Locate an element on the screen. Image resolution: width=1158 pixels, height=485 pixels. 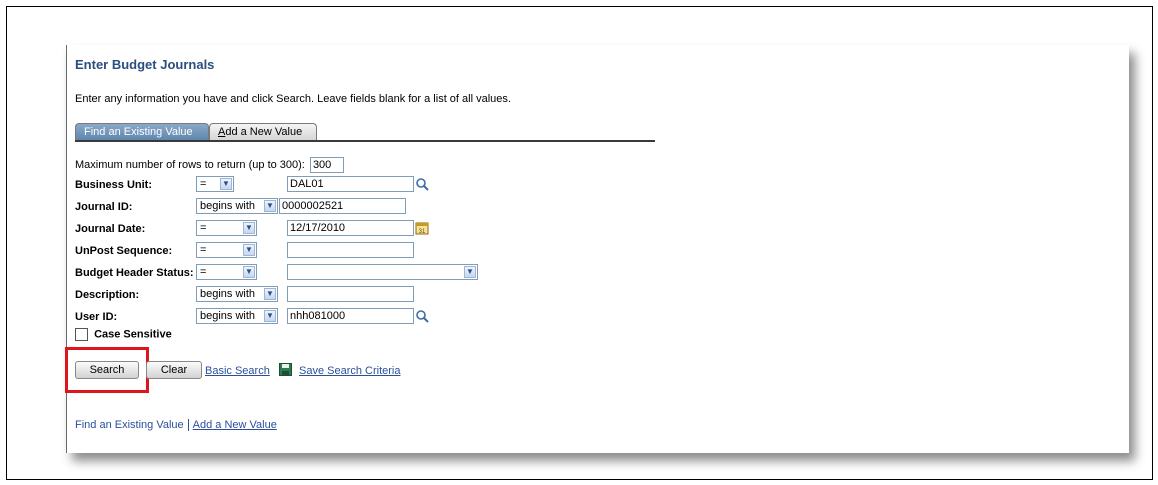
business-unit-operator-value: = is located at coordinates (203, 184).